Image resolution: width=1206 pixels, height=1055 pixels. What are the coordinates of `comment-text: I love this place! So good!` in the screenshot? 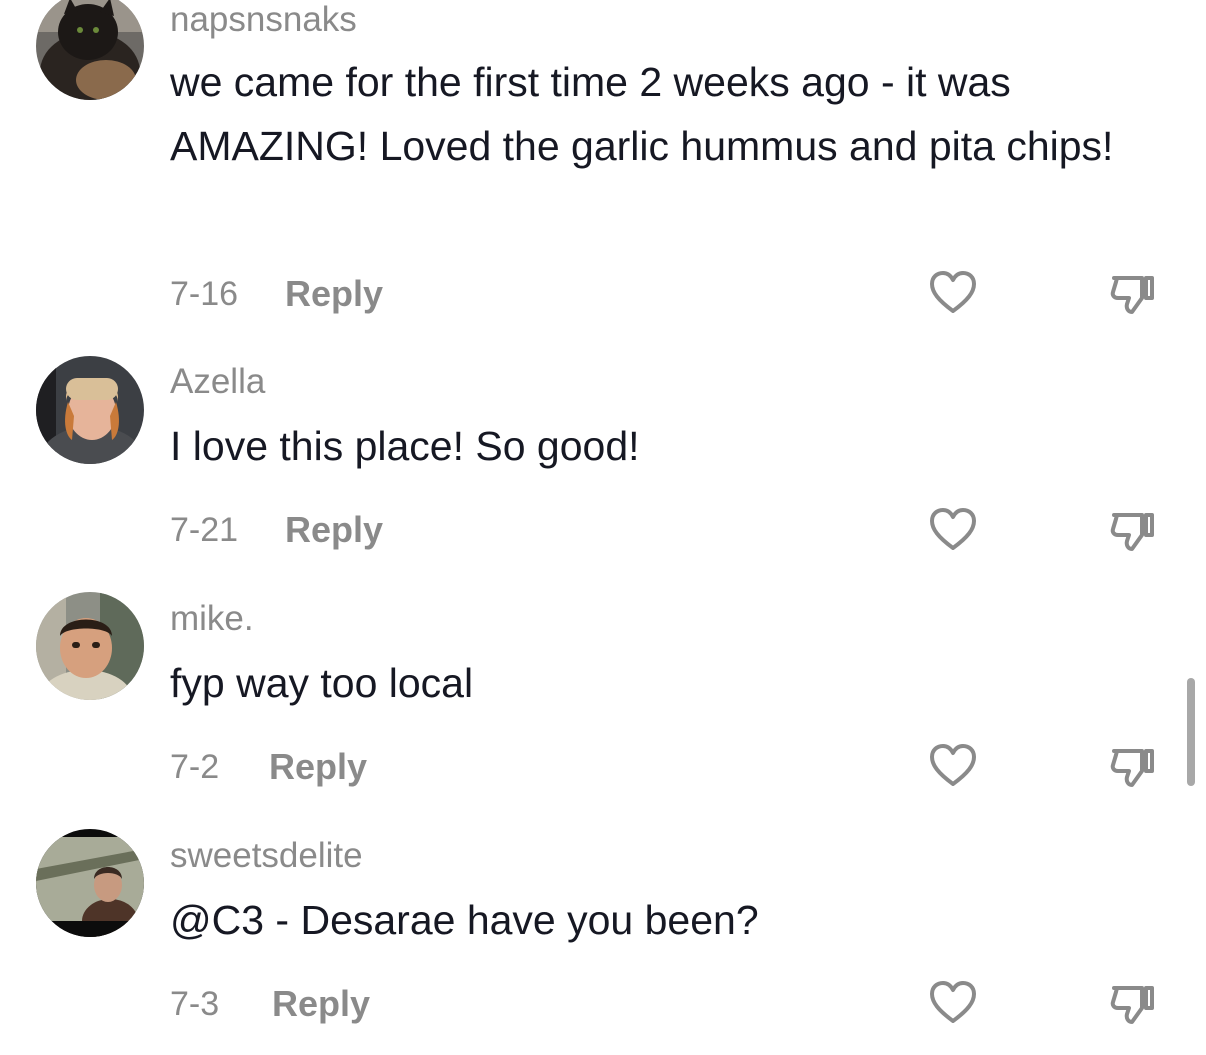 It's located at (405, 446).